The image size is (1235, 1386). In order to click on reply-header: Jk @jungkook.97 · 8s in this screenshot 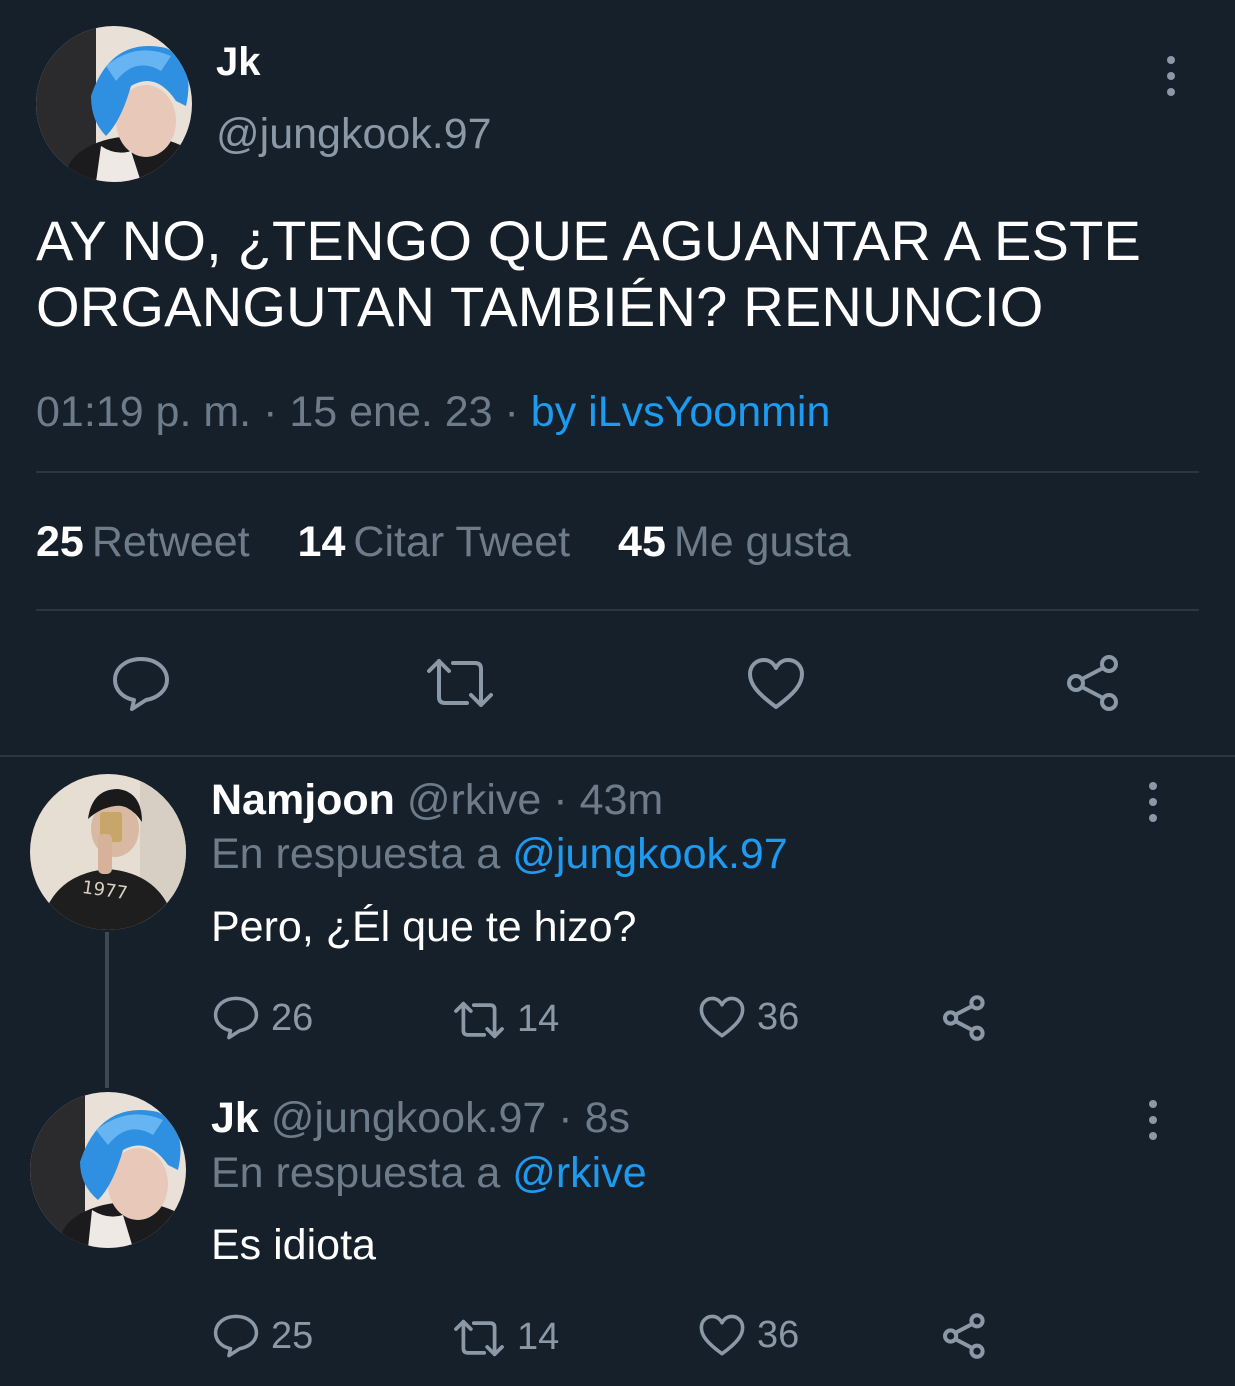, I will do `click(420, 1118)`.